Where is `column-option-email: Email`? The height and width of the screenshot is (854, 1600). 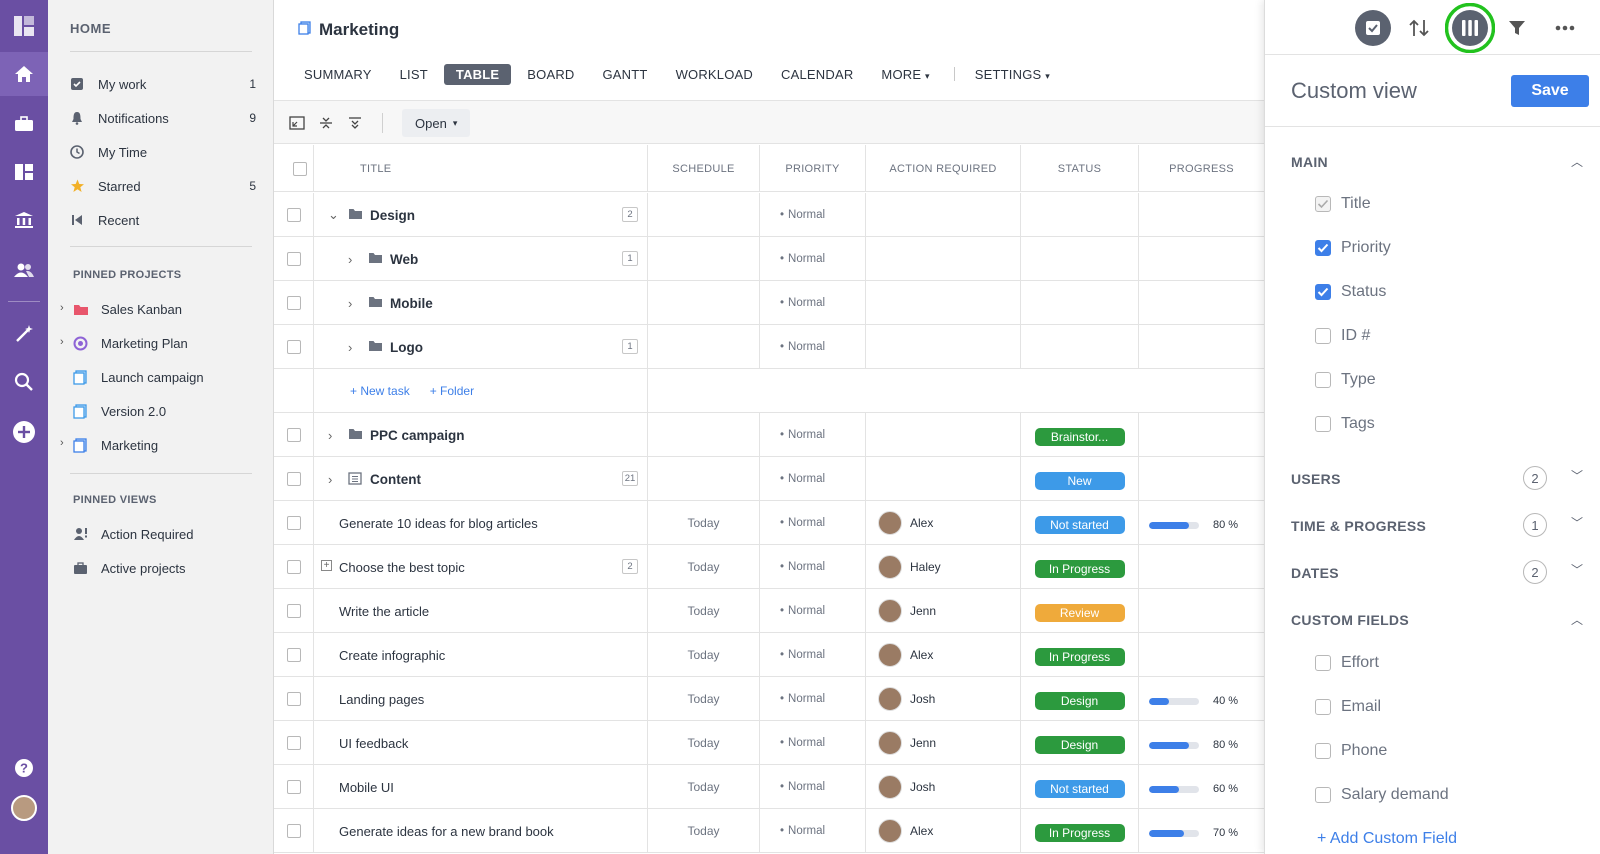
column-option-email: Email is located at coordinates (1348, 707).